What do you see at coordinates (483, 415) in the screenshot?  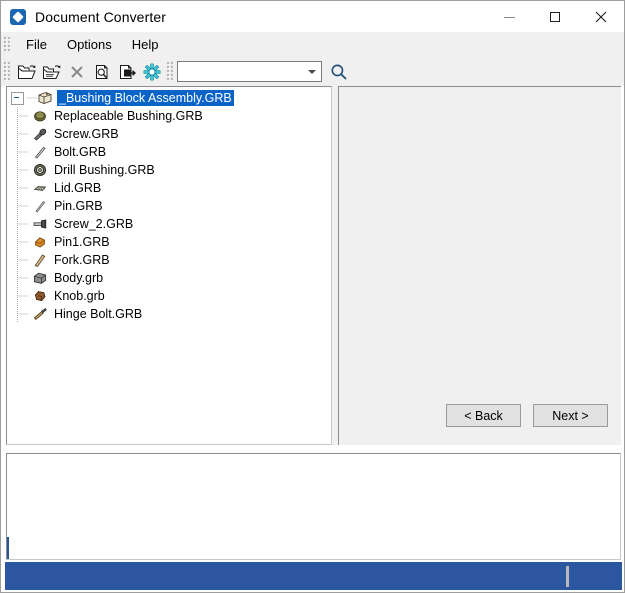 I see `back-button: < Back` at bounding box center [483, 415].